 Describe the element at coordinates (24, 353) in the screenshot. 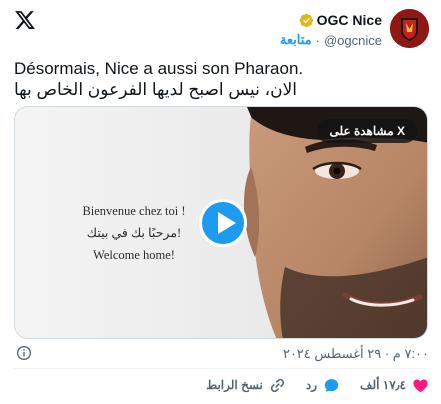

I see `info-icon` at that location.